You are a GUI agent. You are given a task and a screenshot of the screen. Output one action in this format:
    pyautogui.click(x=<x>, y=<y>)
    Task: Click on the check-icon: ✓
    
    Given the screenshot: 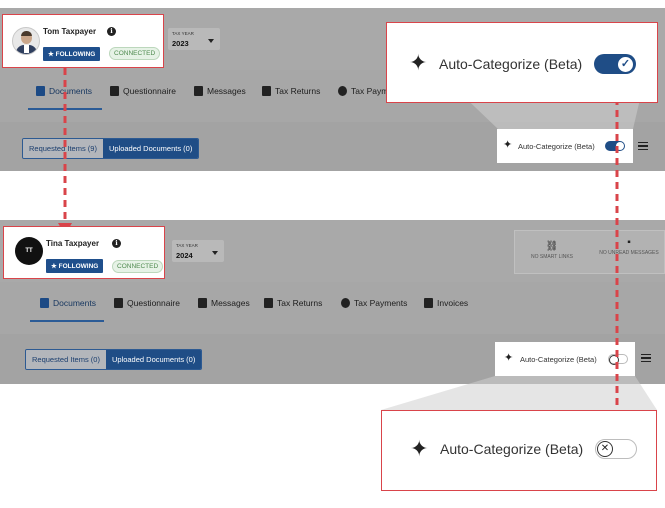 What is the action you would take?
    pyautogui.click(x=625, y=64)
    